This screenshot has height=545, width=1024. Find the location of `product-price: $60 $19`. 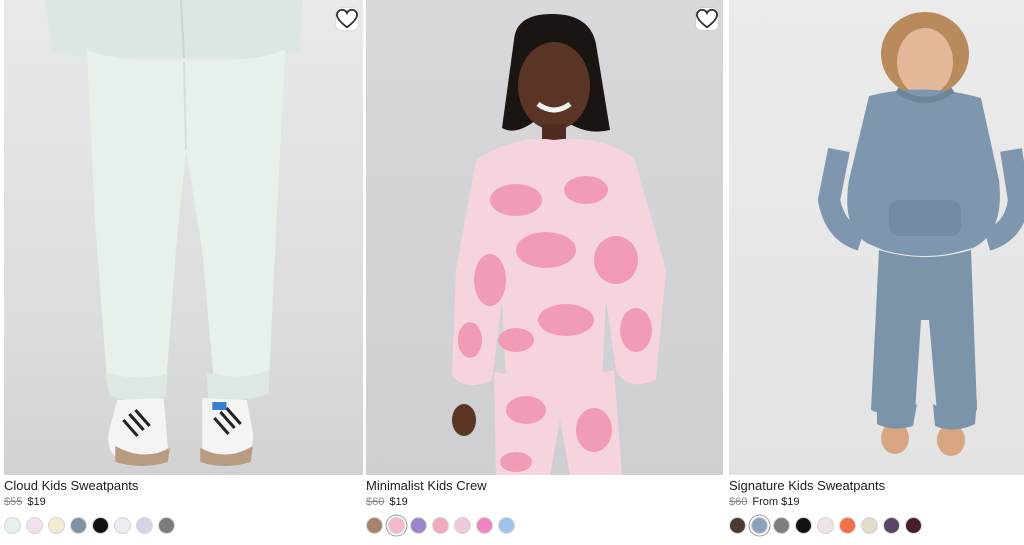

product-price: $60 $19 is located at coordinates (387, 502).